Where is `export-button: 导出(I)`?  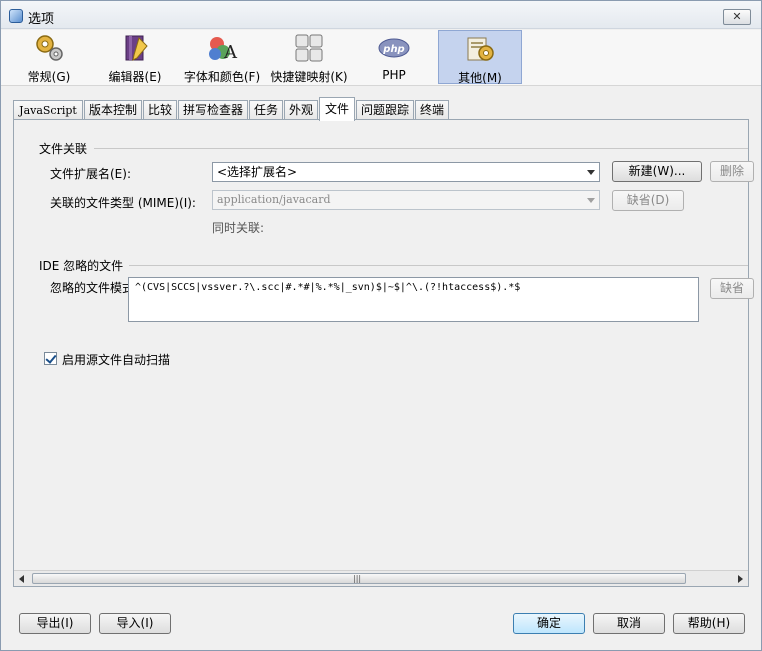 export-button: 导出(I) is located at coordinates (55, 623).